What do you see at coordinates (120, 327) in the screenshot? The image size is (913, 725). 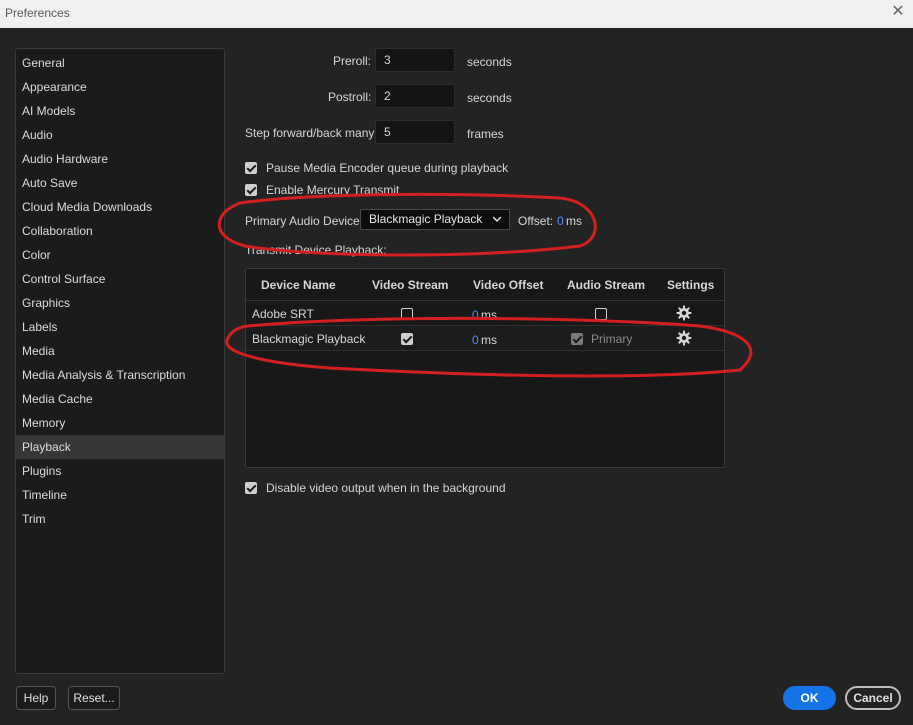 I see `sidebar-item-labels: Labels` at bounding box center [120, 327].